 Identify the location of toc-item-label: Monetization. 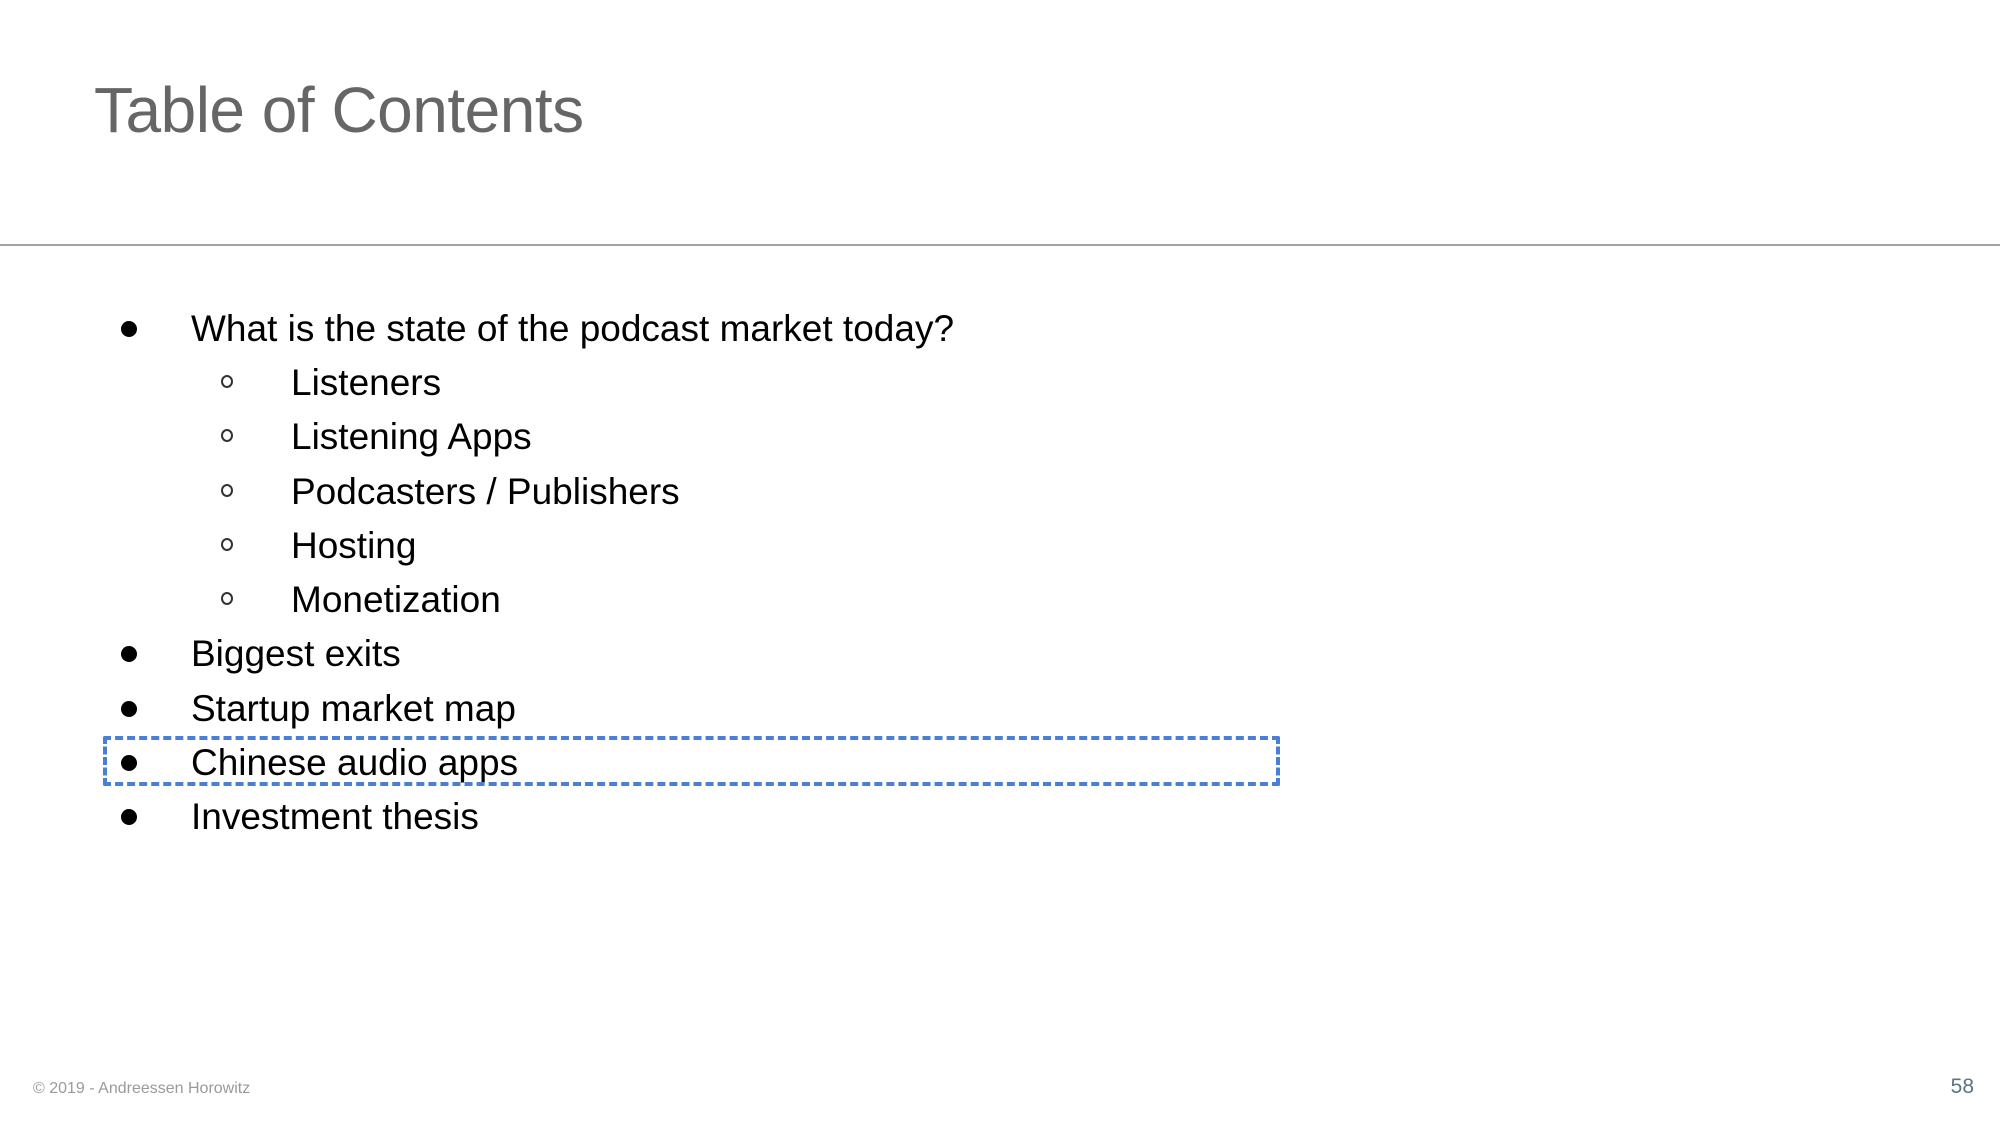
(396, 599).